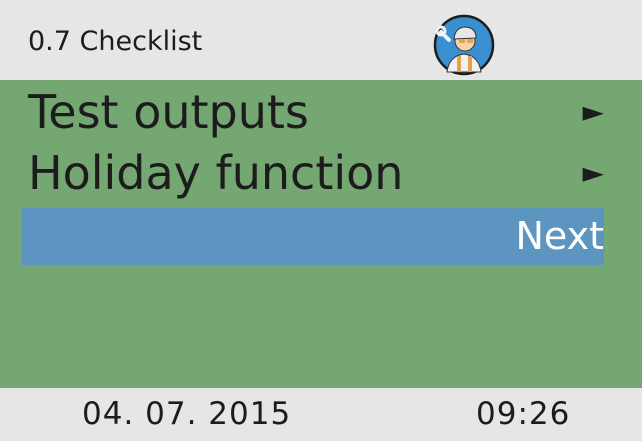 This screenshot has height=441, width=642. What do you see at coordinates (559, 236) in the screenshot?
I see `next-button-label: Next` at bounding box center [559, 236].